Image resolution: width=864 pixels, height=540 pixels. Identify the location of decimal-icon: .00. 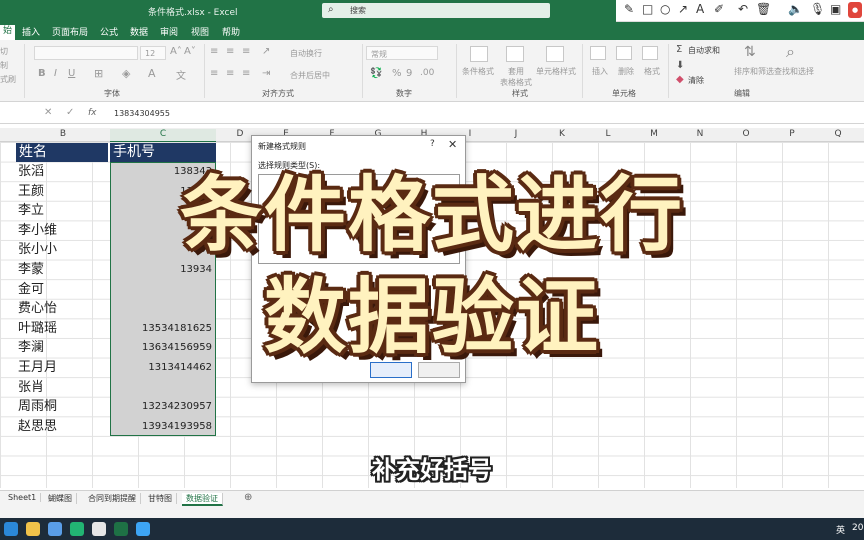
(427, 73).